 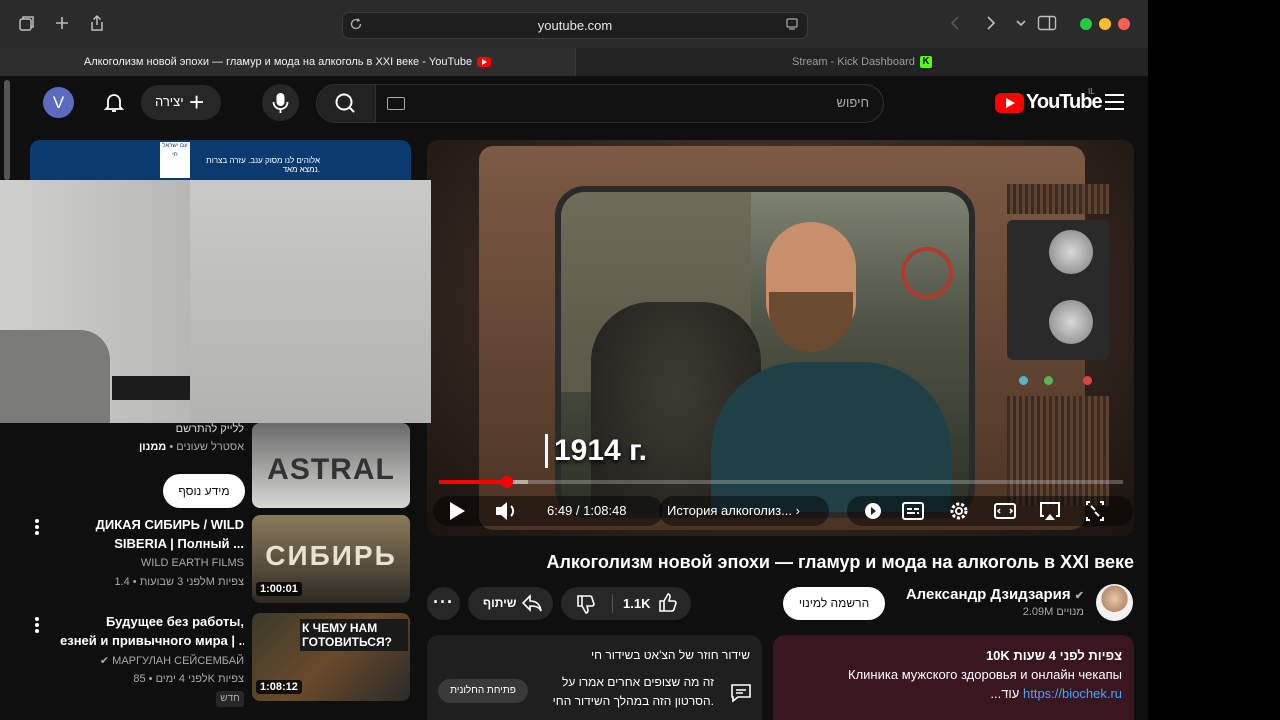 What do you see at coordinates (152, 660) in the screenshot?
I see `recommended-channel: ✔︎ МАРГУЛАН СЕЙСЕМБАЙ` at bounding box center [152, 660].